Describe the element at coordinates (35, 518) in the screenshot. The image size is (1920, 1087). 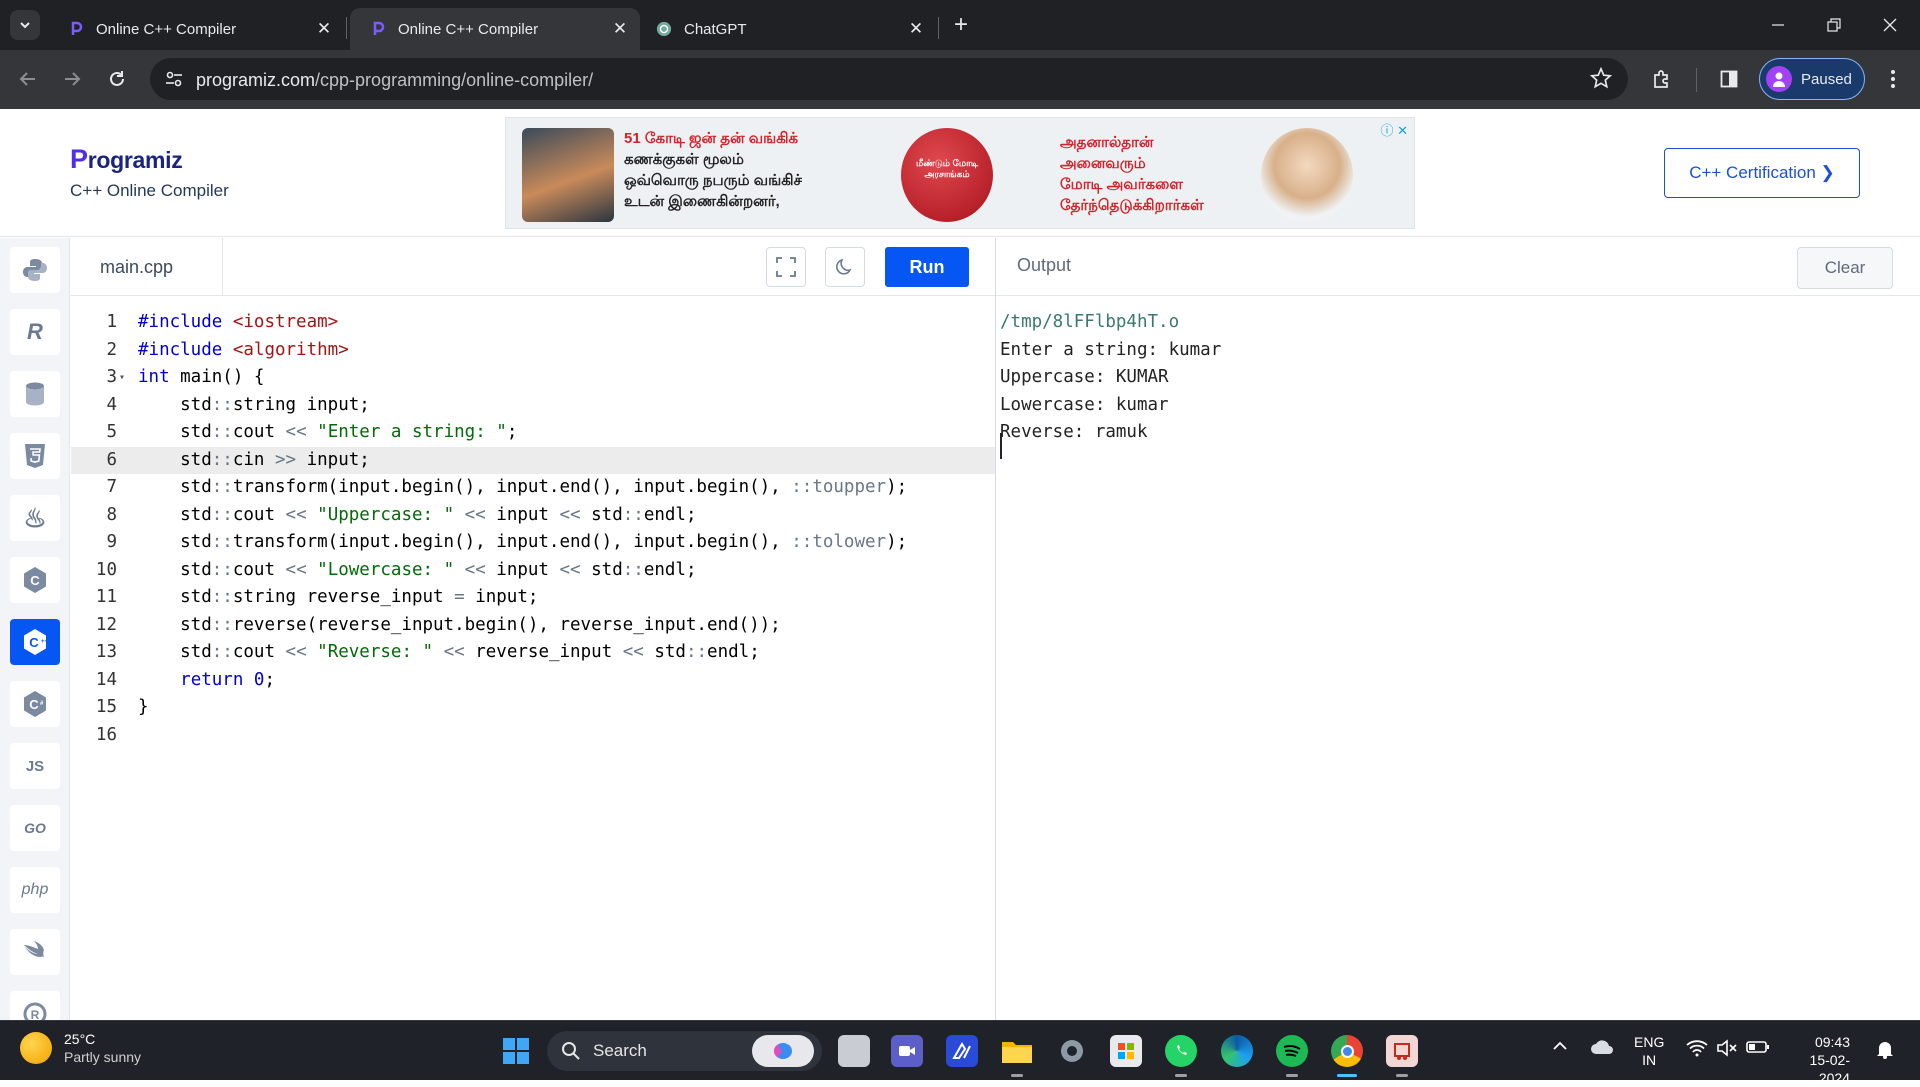
I see `sidebar-item-java: ♨` at that location.